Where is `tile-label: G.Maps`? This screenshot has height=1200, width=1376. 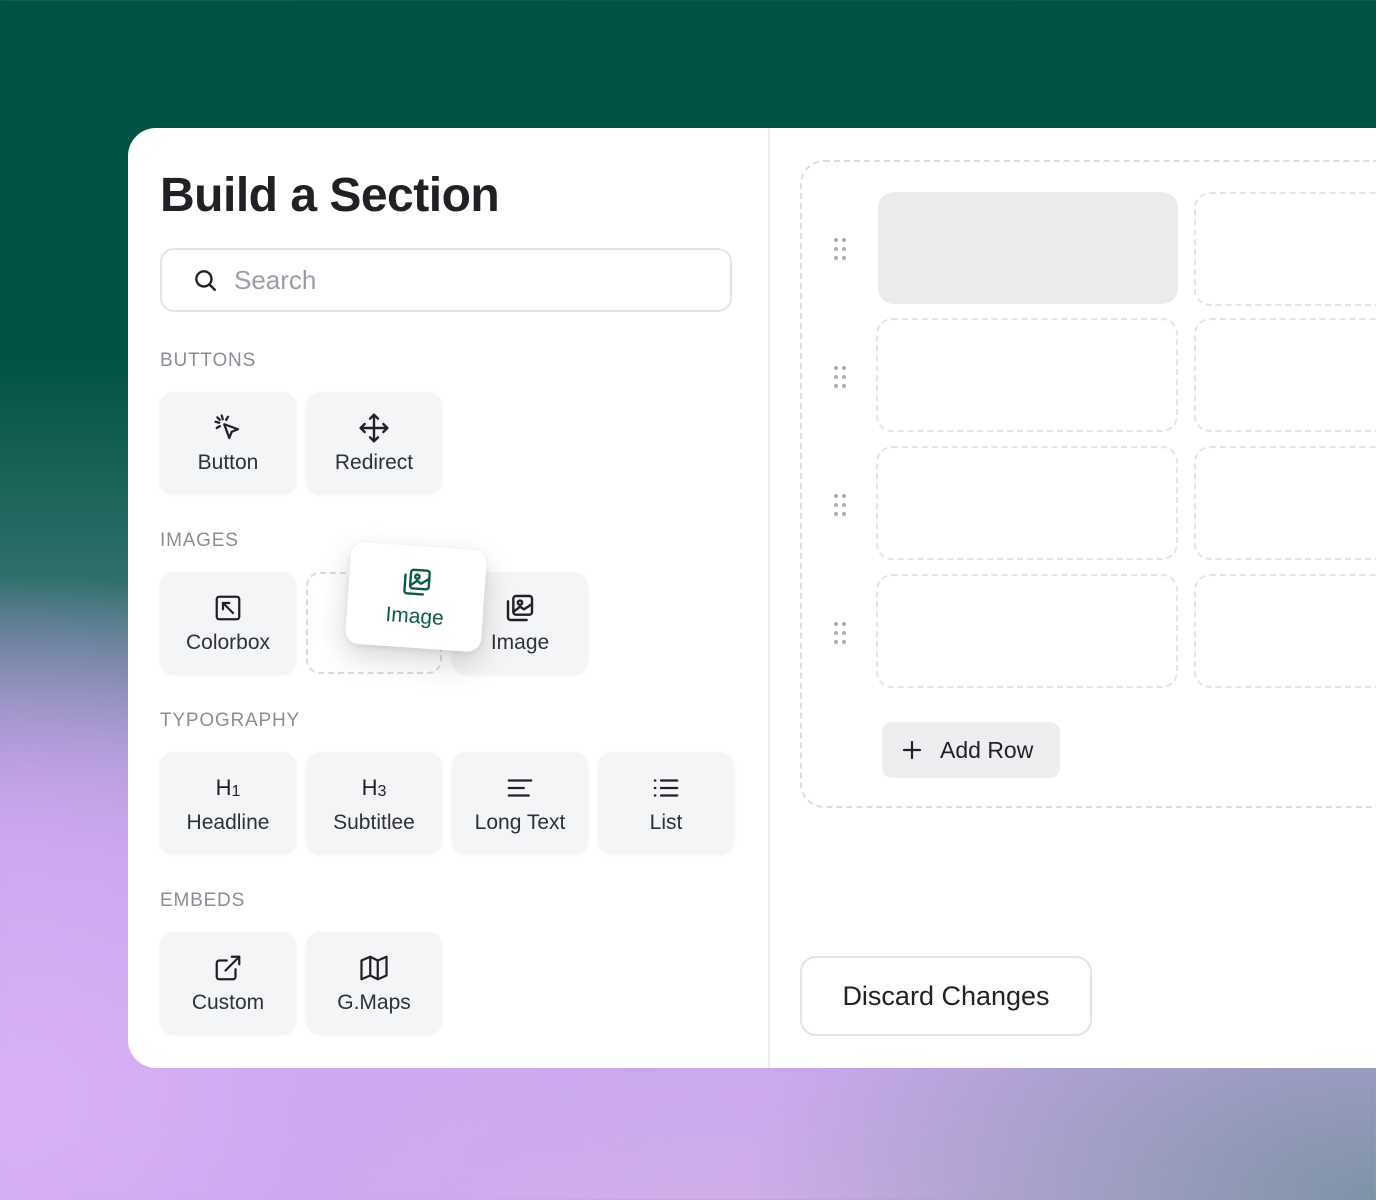 tile-label: G.Maps is located at coordinates (374, 1002).